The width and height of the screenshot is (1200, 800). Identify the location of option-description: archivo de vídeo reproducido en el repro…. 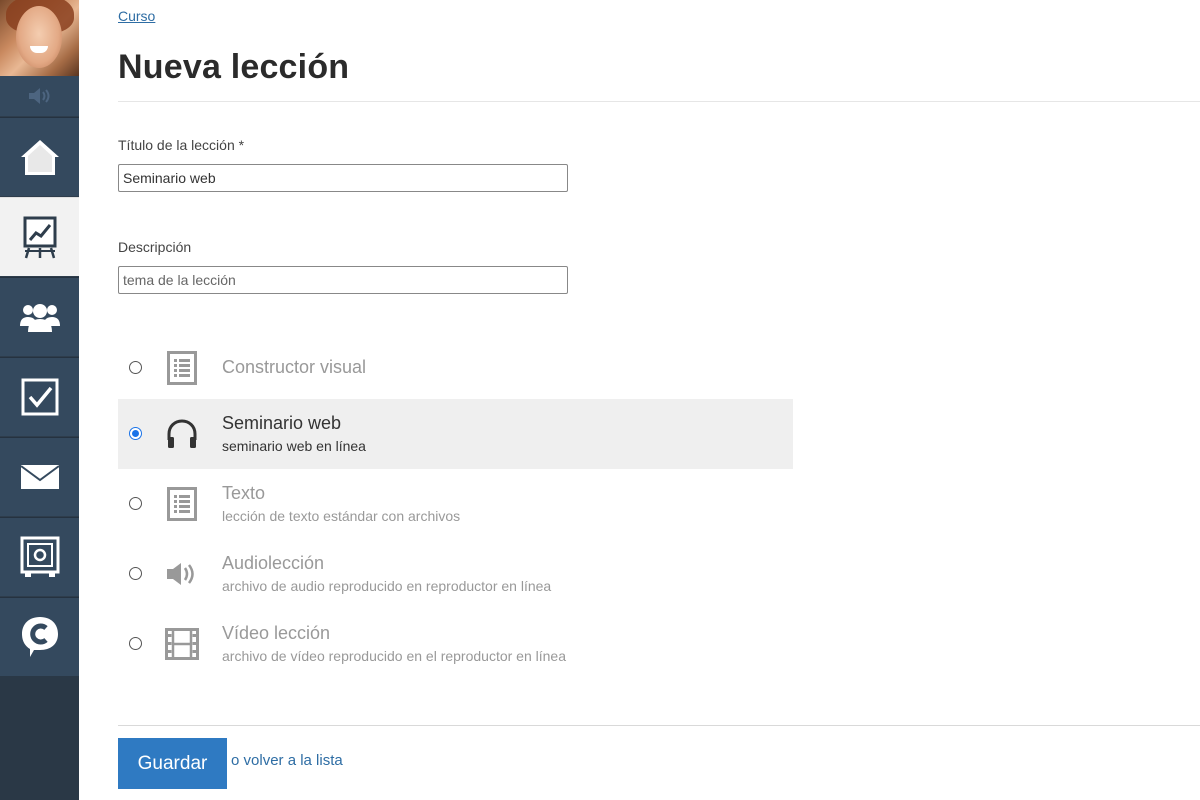
(394, 656).